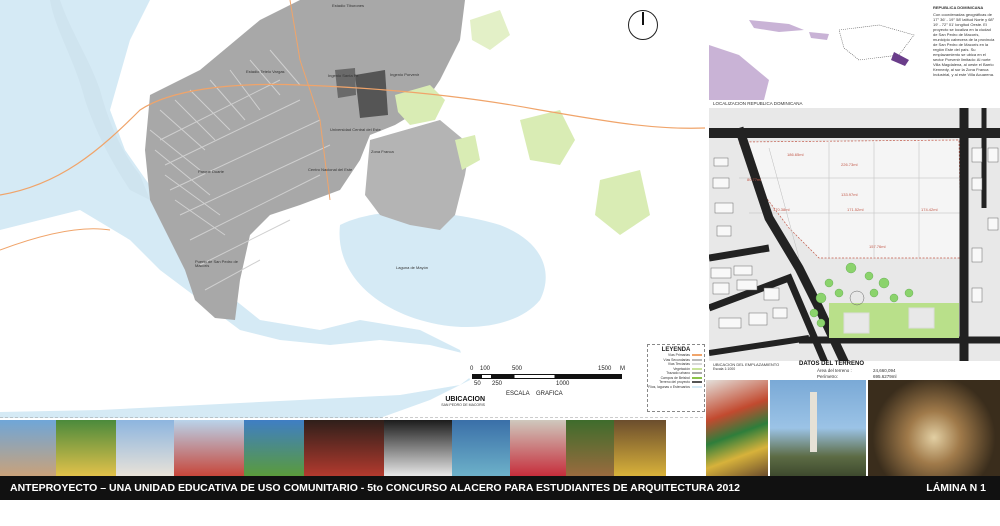 The width and height of the screenshot is (1000, 526). Describe the element at coordinates (885, 376) in the screenshot. I see `perimeter-value: 695.6279ml` at that location.